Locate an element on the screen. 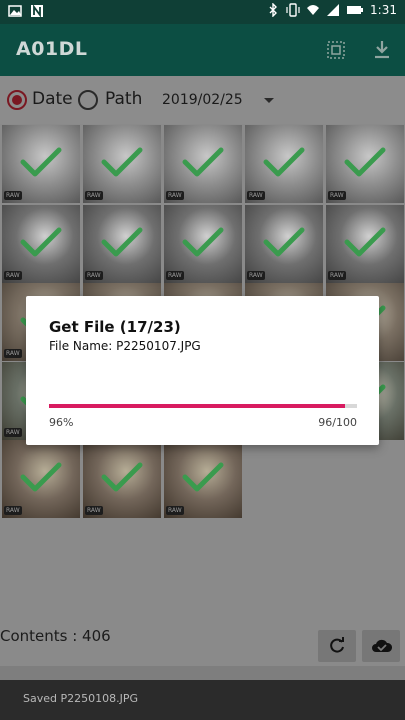 Image resolution: width=405 pixels, height=720 pixels. chevron-down-icon is located at coordinates (269, 100).